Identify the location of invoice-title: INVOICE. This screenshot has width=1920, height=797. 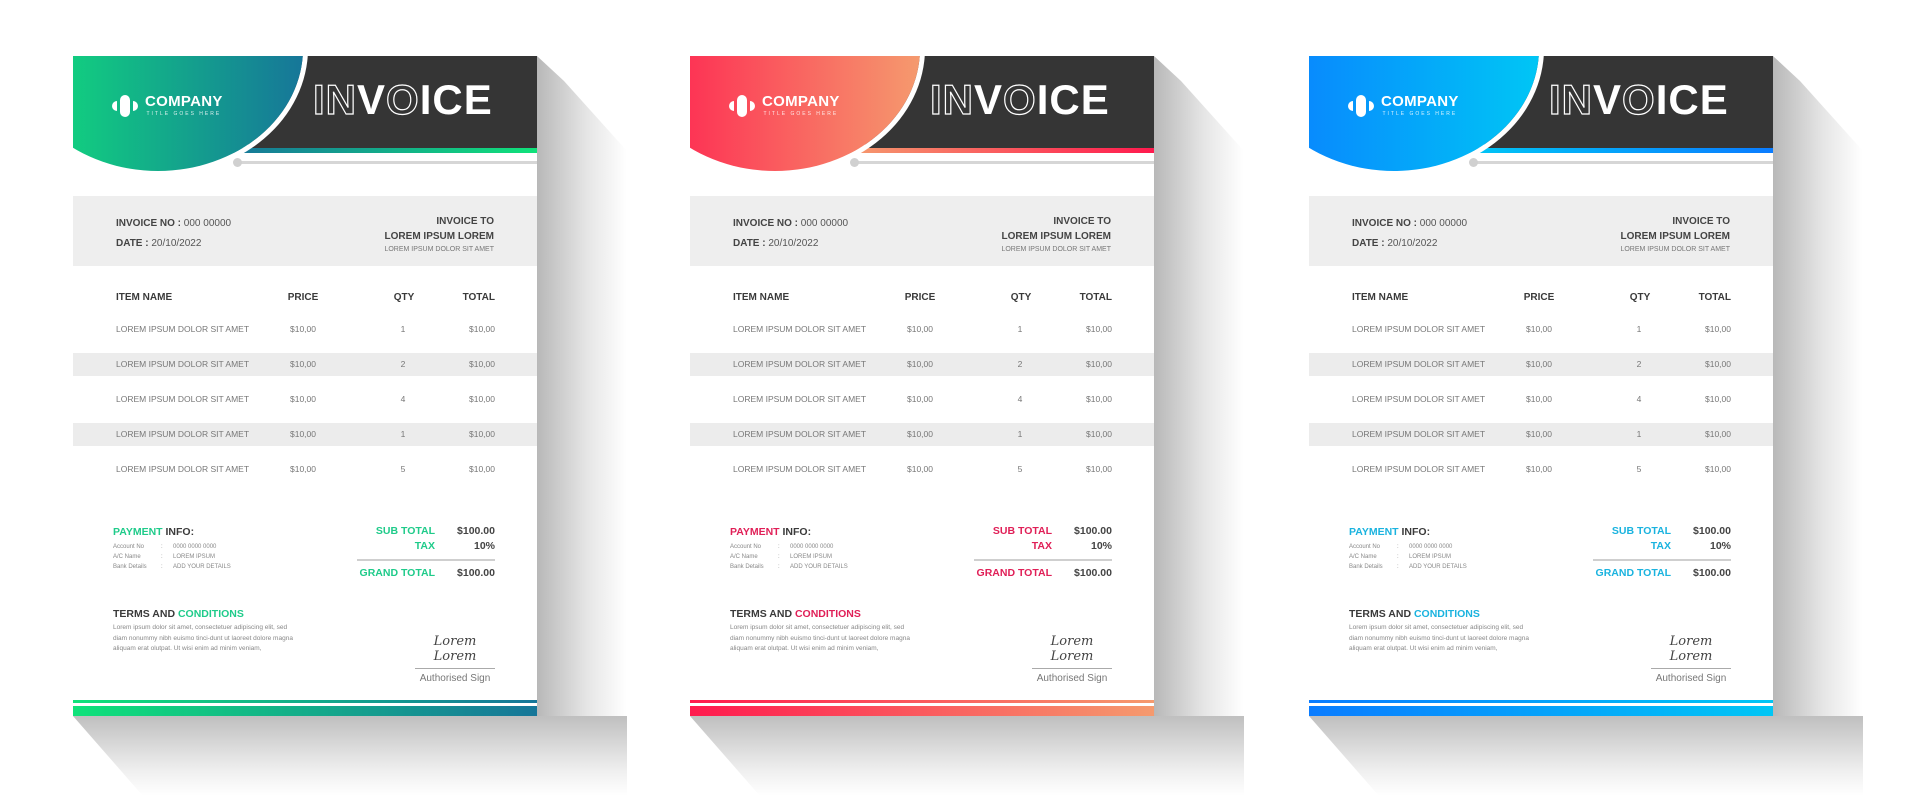
(402, 99).